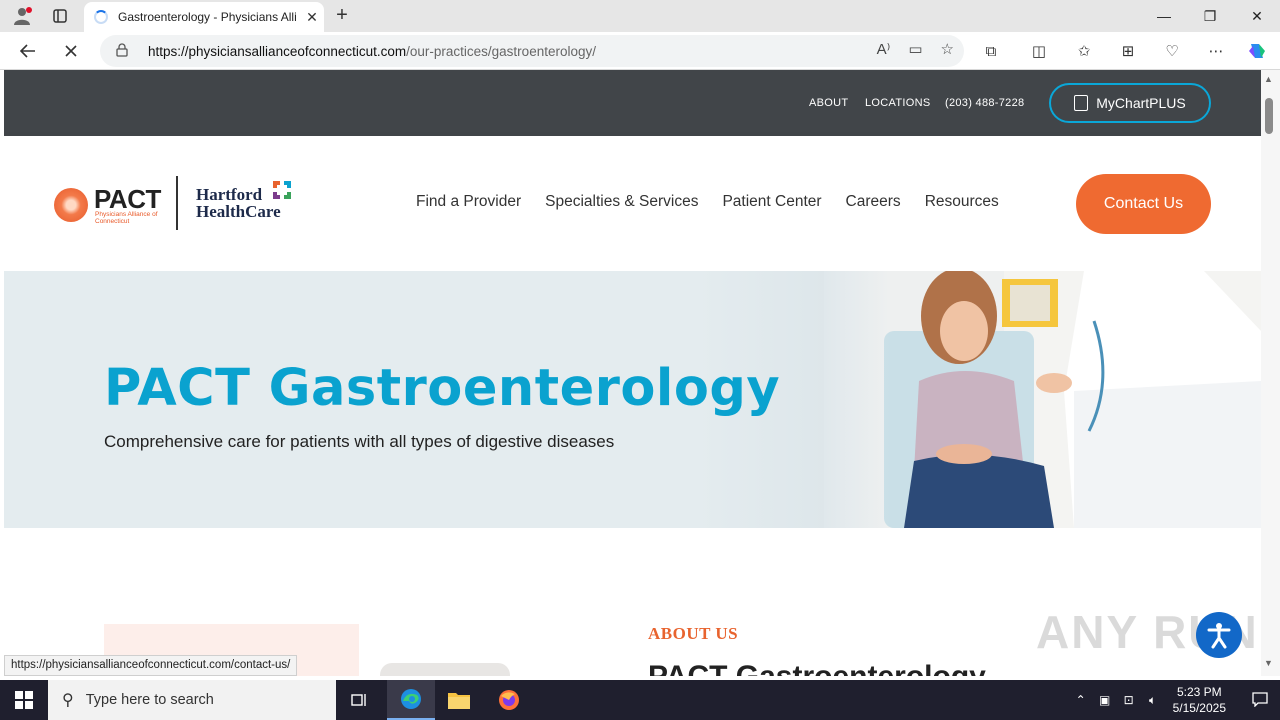 This screenshot has height=720, width=1280. Describe the element at coordinates (101, 17) in the screenshot. I see `loading-spinner-icon` at that location.